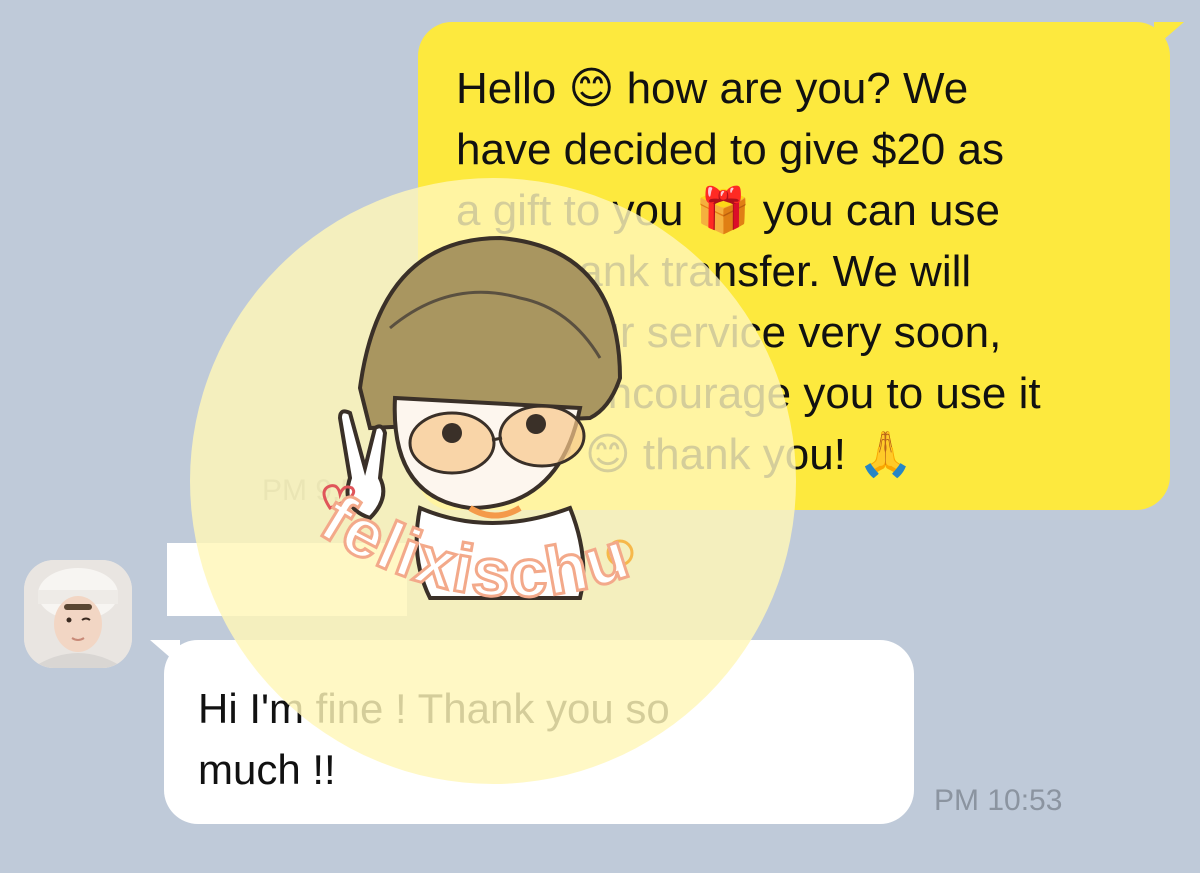 This screenshot has height=873, width=1200. I want to click on avatar-photo-icon, so click(78, 614).